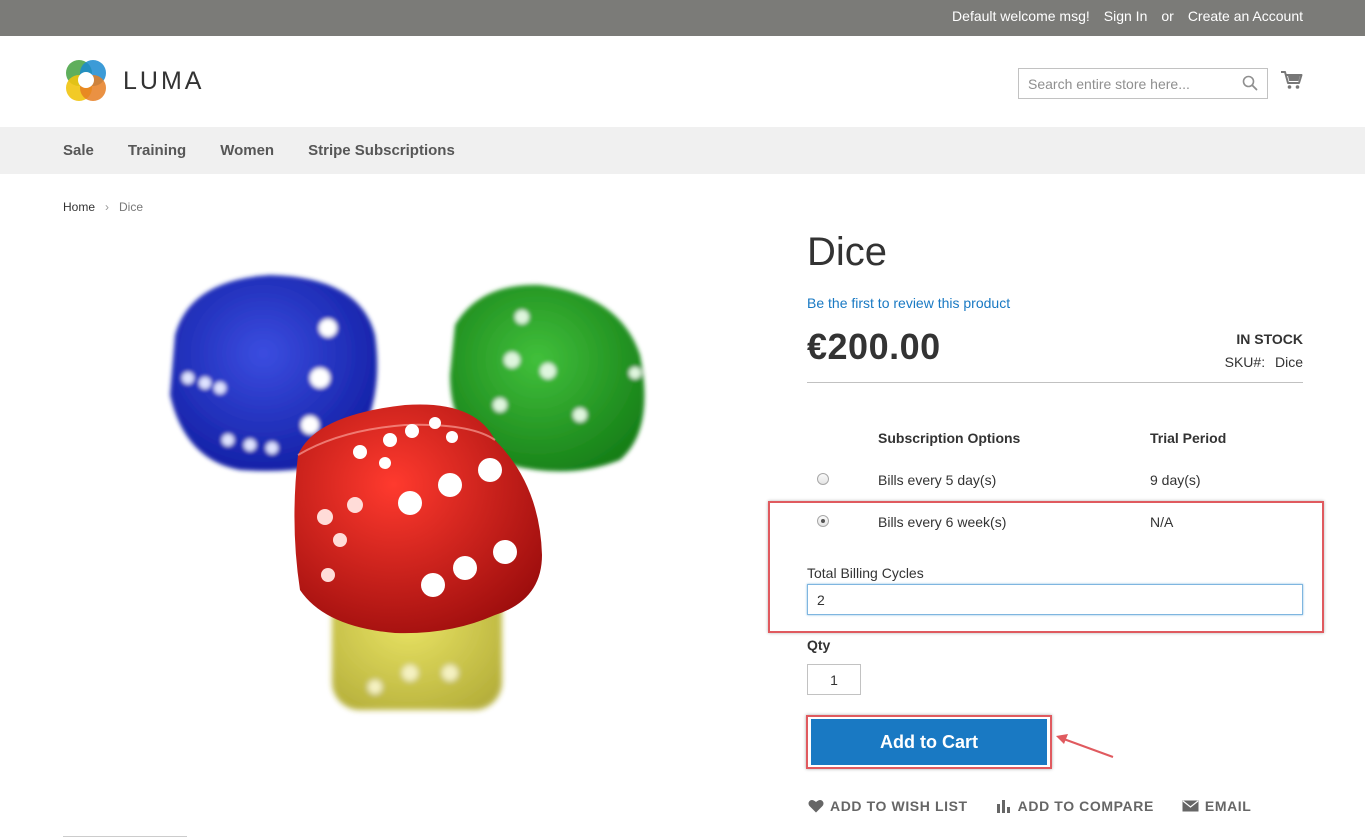  What do you see at coordinates (1245, 362) in the screenshot?
I see `sku-label: SKU#:` at bounding box center [1245, 362].